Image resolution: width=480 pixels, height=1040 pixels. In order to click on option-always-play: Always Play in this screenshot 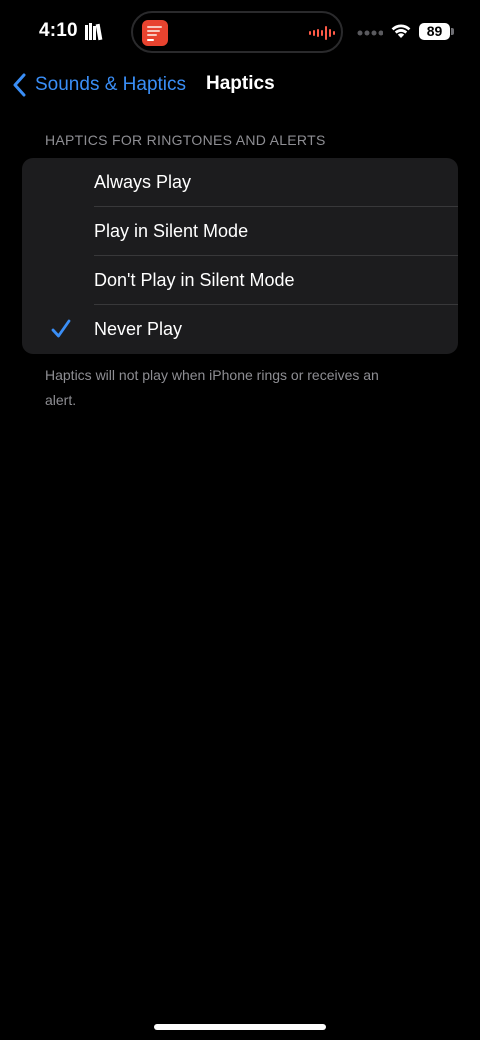, I will do `click(240, 182)`.